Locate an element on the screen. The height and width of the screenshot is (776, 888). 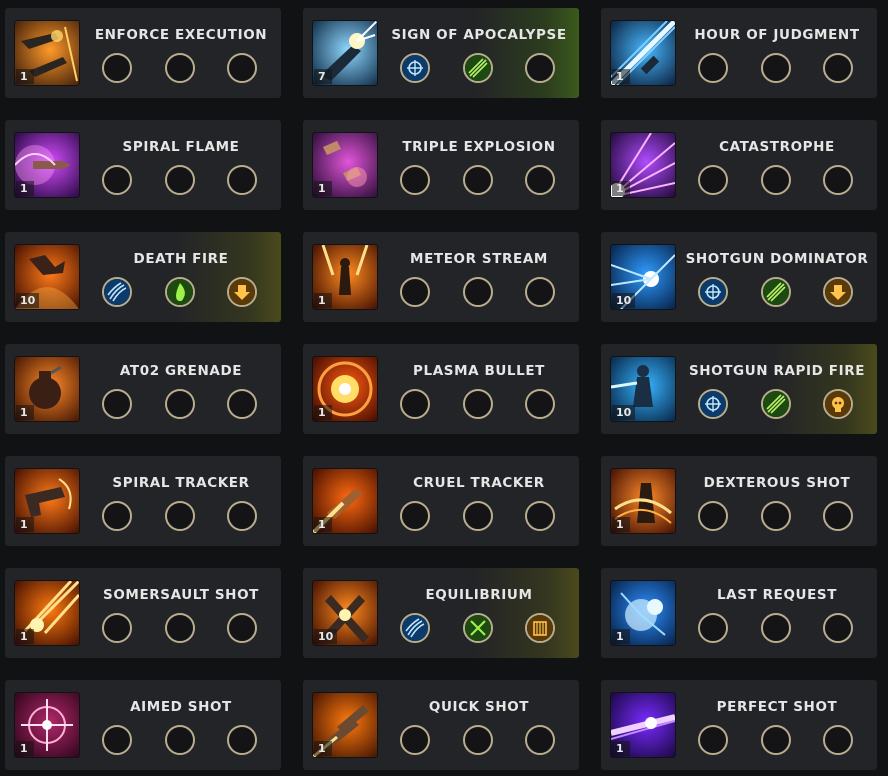
purple-bullet-skill-icon: 1 is located at coordinates (47, 165).